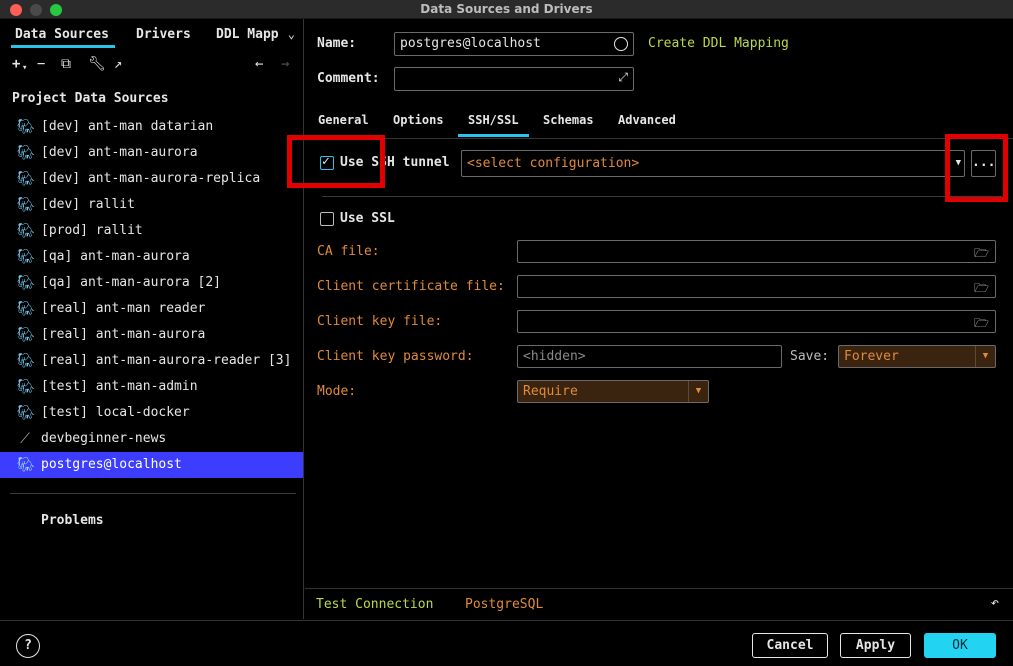  What do you see at coordinates (151, 231) in the screenshot?
I see `list-item: 🐘︎ [prod] rallit` at bounding box center [151, 231].